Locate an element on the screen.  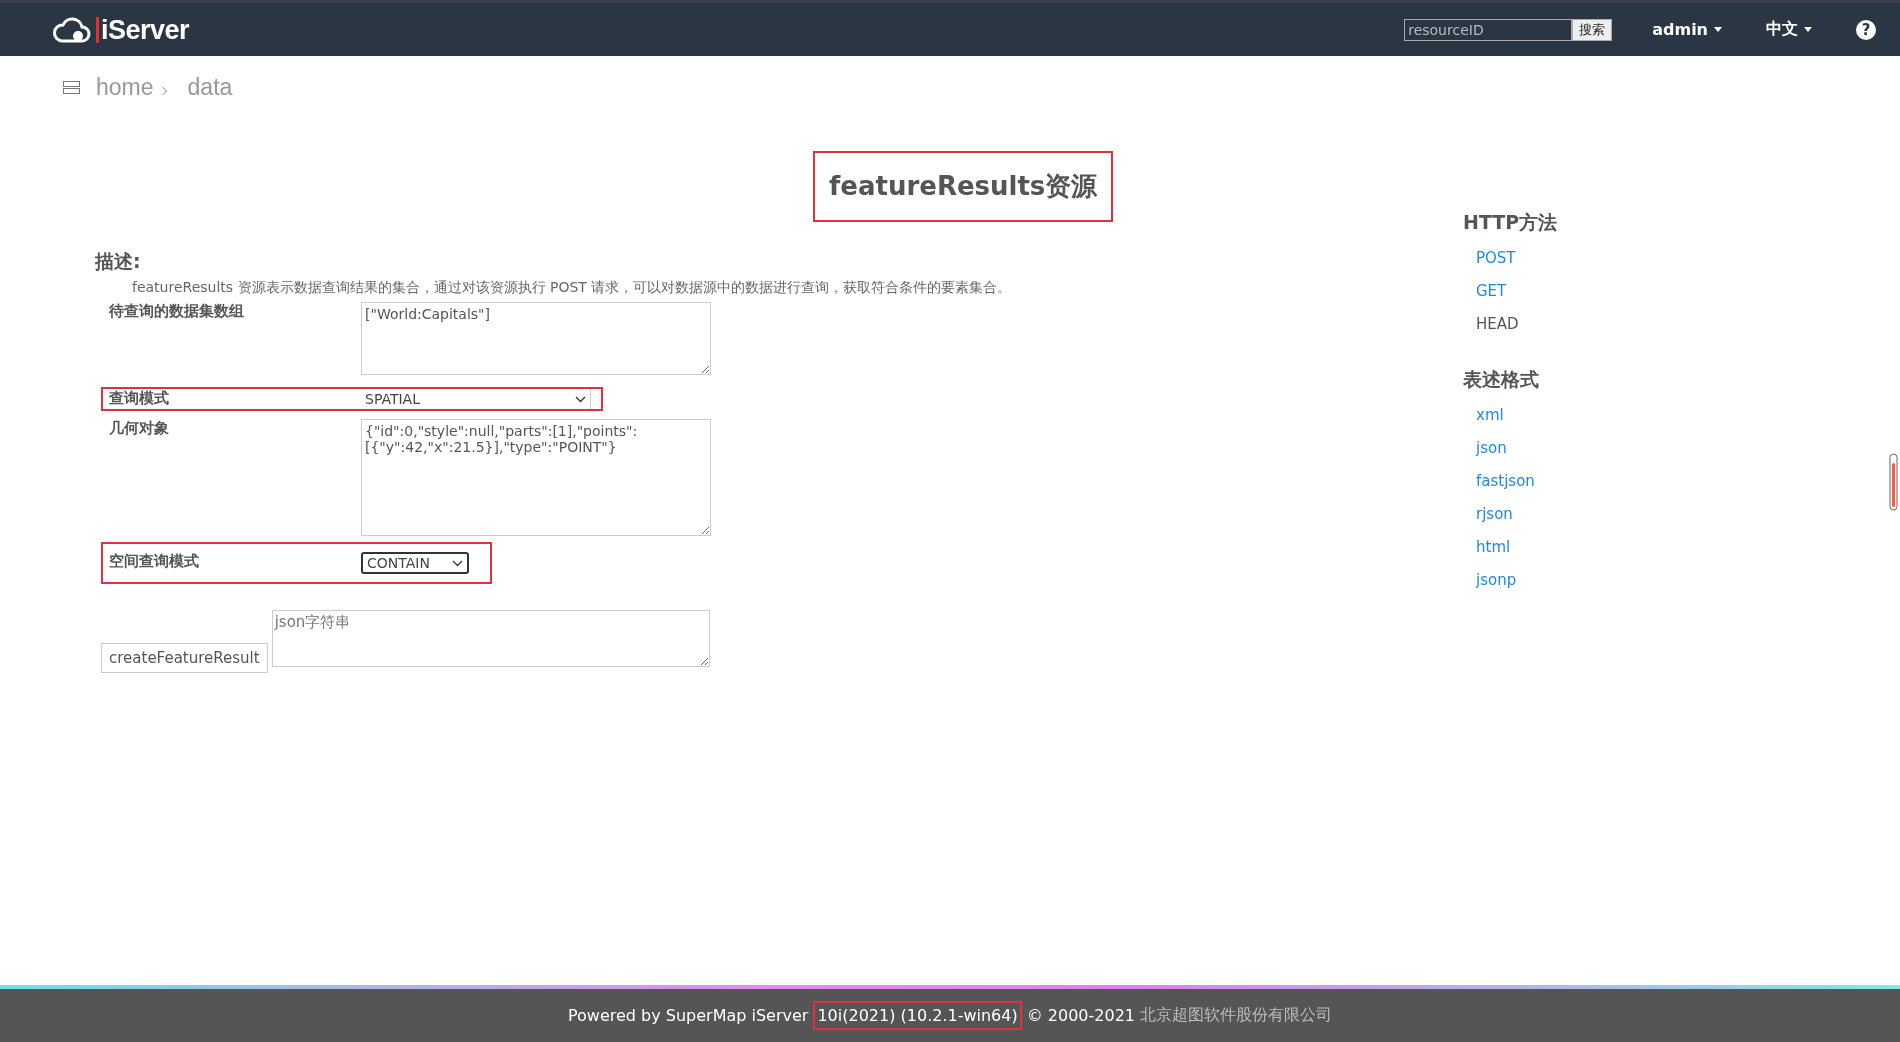
sidebar-link: fastjson is located at coordinates (1505, 481).